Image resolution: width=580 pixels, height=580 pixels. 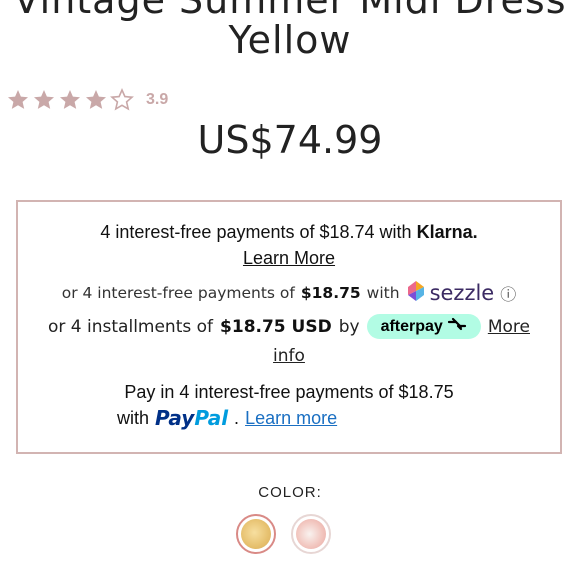 What do you see at coordinates (157, 99) in the screenshot?
I see `rating-value: 3.9` at bounding box center [157, 99].